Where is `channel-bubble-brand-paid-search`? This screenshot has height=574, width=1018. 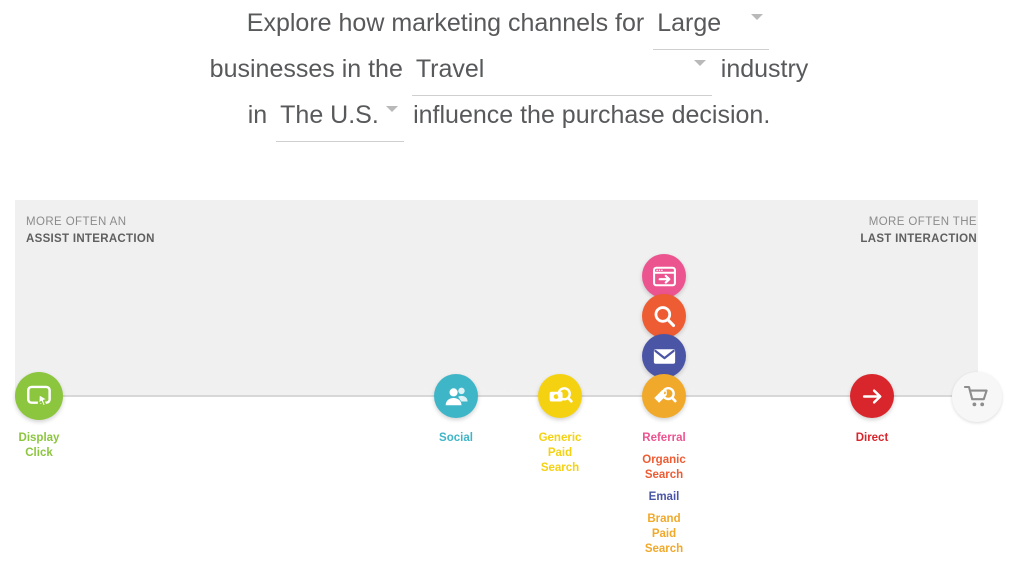
channel-bubble-brand-paid-search is located at coordinates (664, 396).